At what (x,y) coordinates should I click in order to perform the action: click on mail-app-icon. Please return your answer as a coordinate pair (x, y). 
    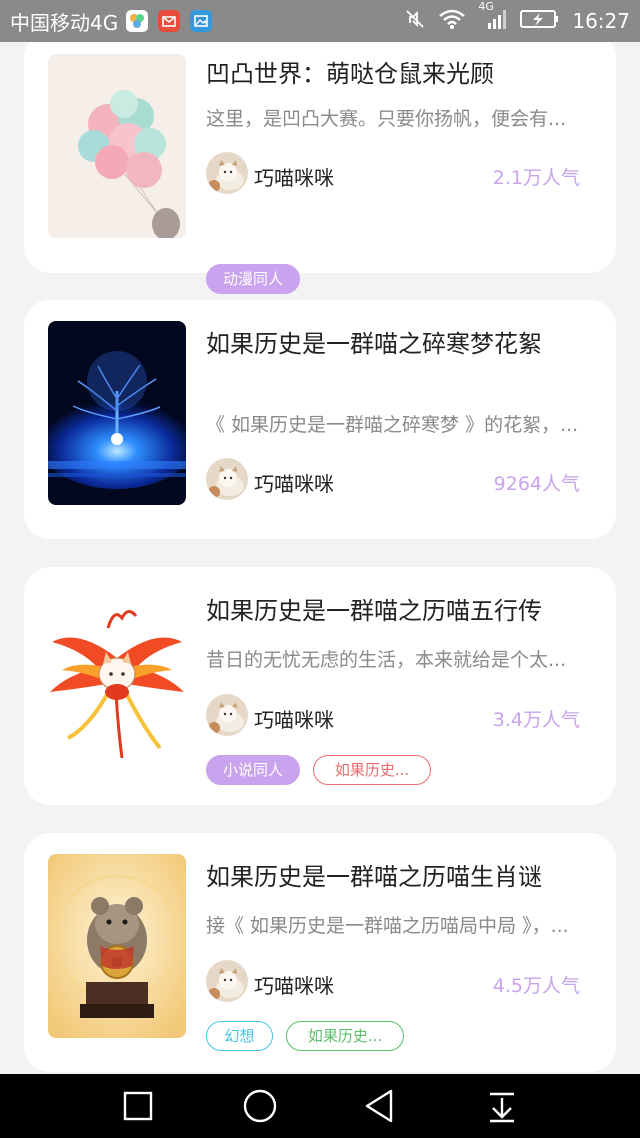
    Looking at the image, I should click on (169, 21).